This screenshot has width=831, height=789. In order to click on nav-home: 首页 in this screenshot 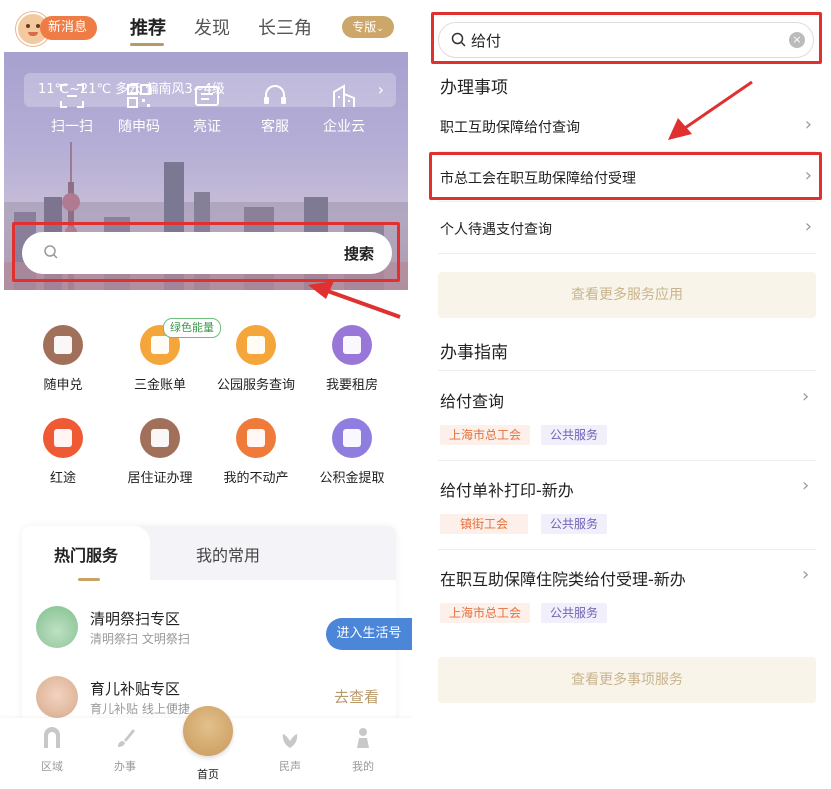, I will do `click(208, 774)`.